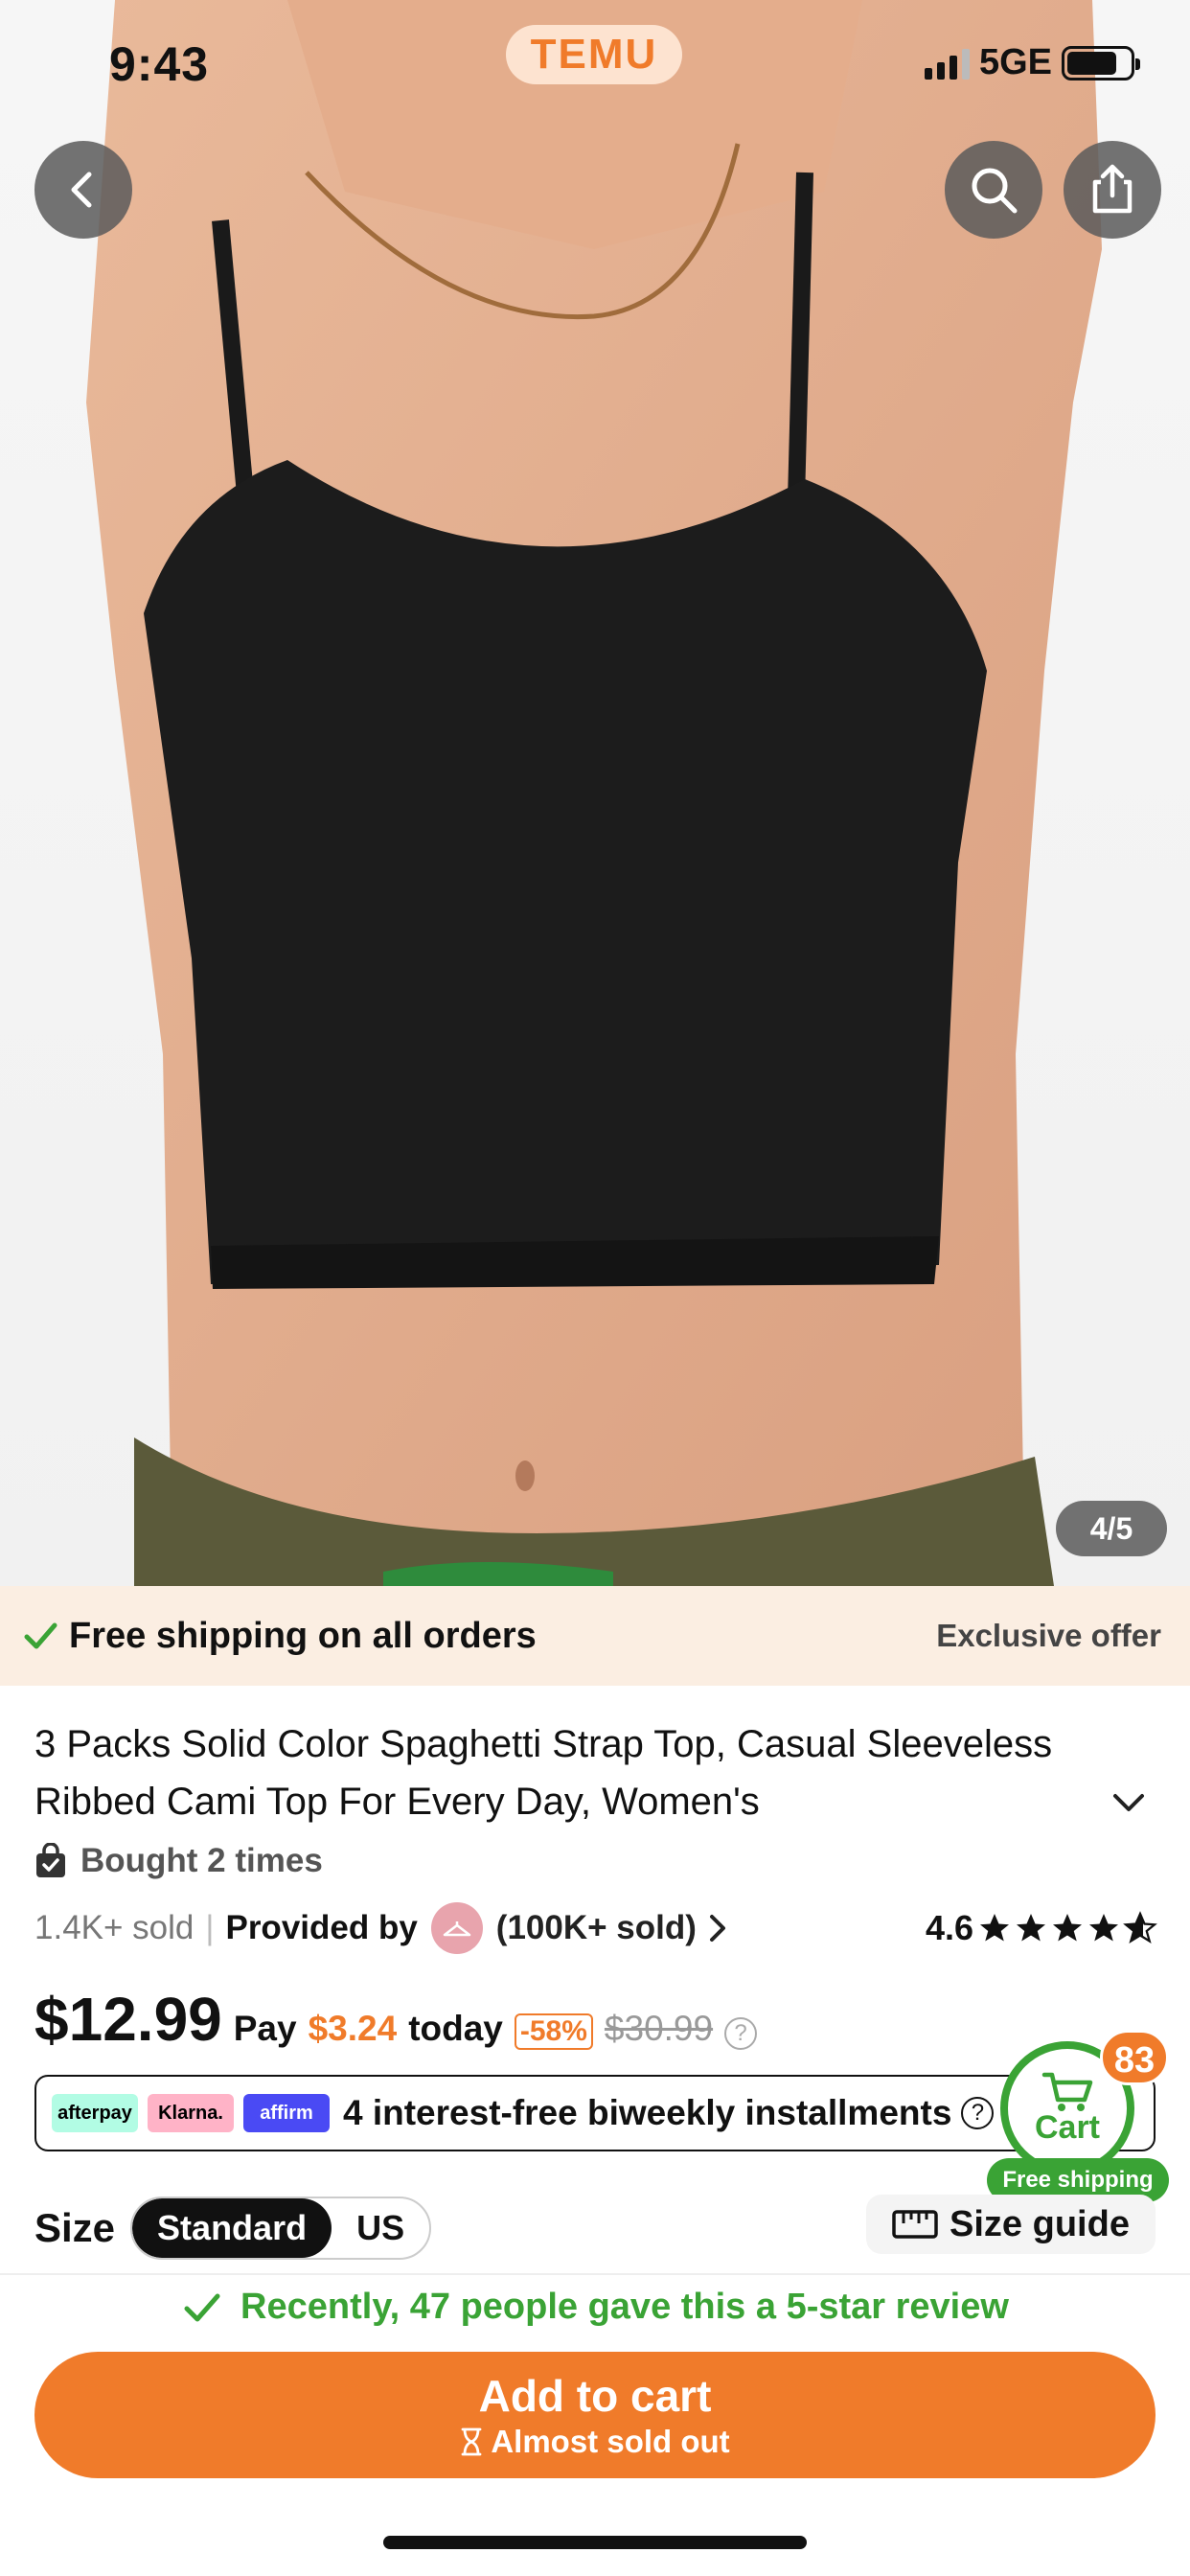 Image resolution: width=1190 pixels, height=2576 pixels. I want to click on temu-logo: TEMU, so click(594, 54).